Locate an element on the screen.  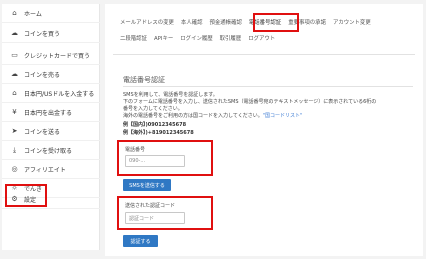
affiliate-icon: ◎ is located at coordinates (14, 169).